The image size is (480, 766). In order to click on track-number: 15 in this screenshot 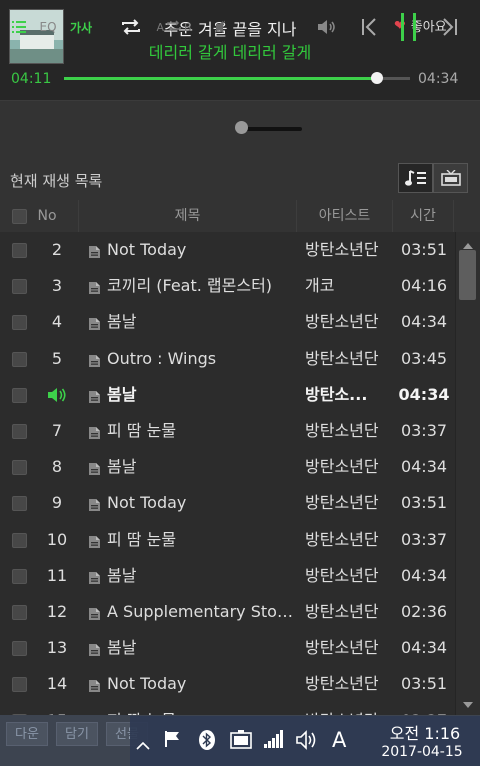, I will do `click(57, 709)`.